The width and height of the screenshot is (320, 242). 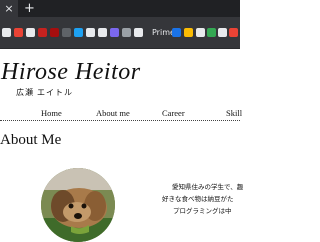 What do you see at coordinates (42, 32) in the screenshot?
I see `bookmark-4-icon` at bounding box center [42, 32].